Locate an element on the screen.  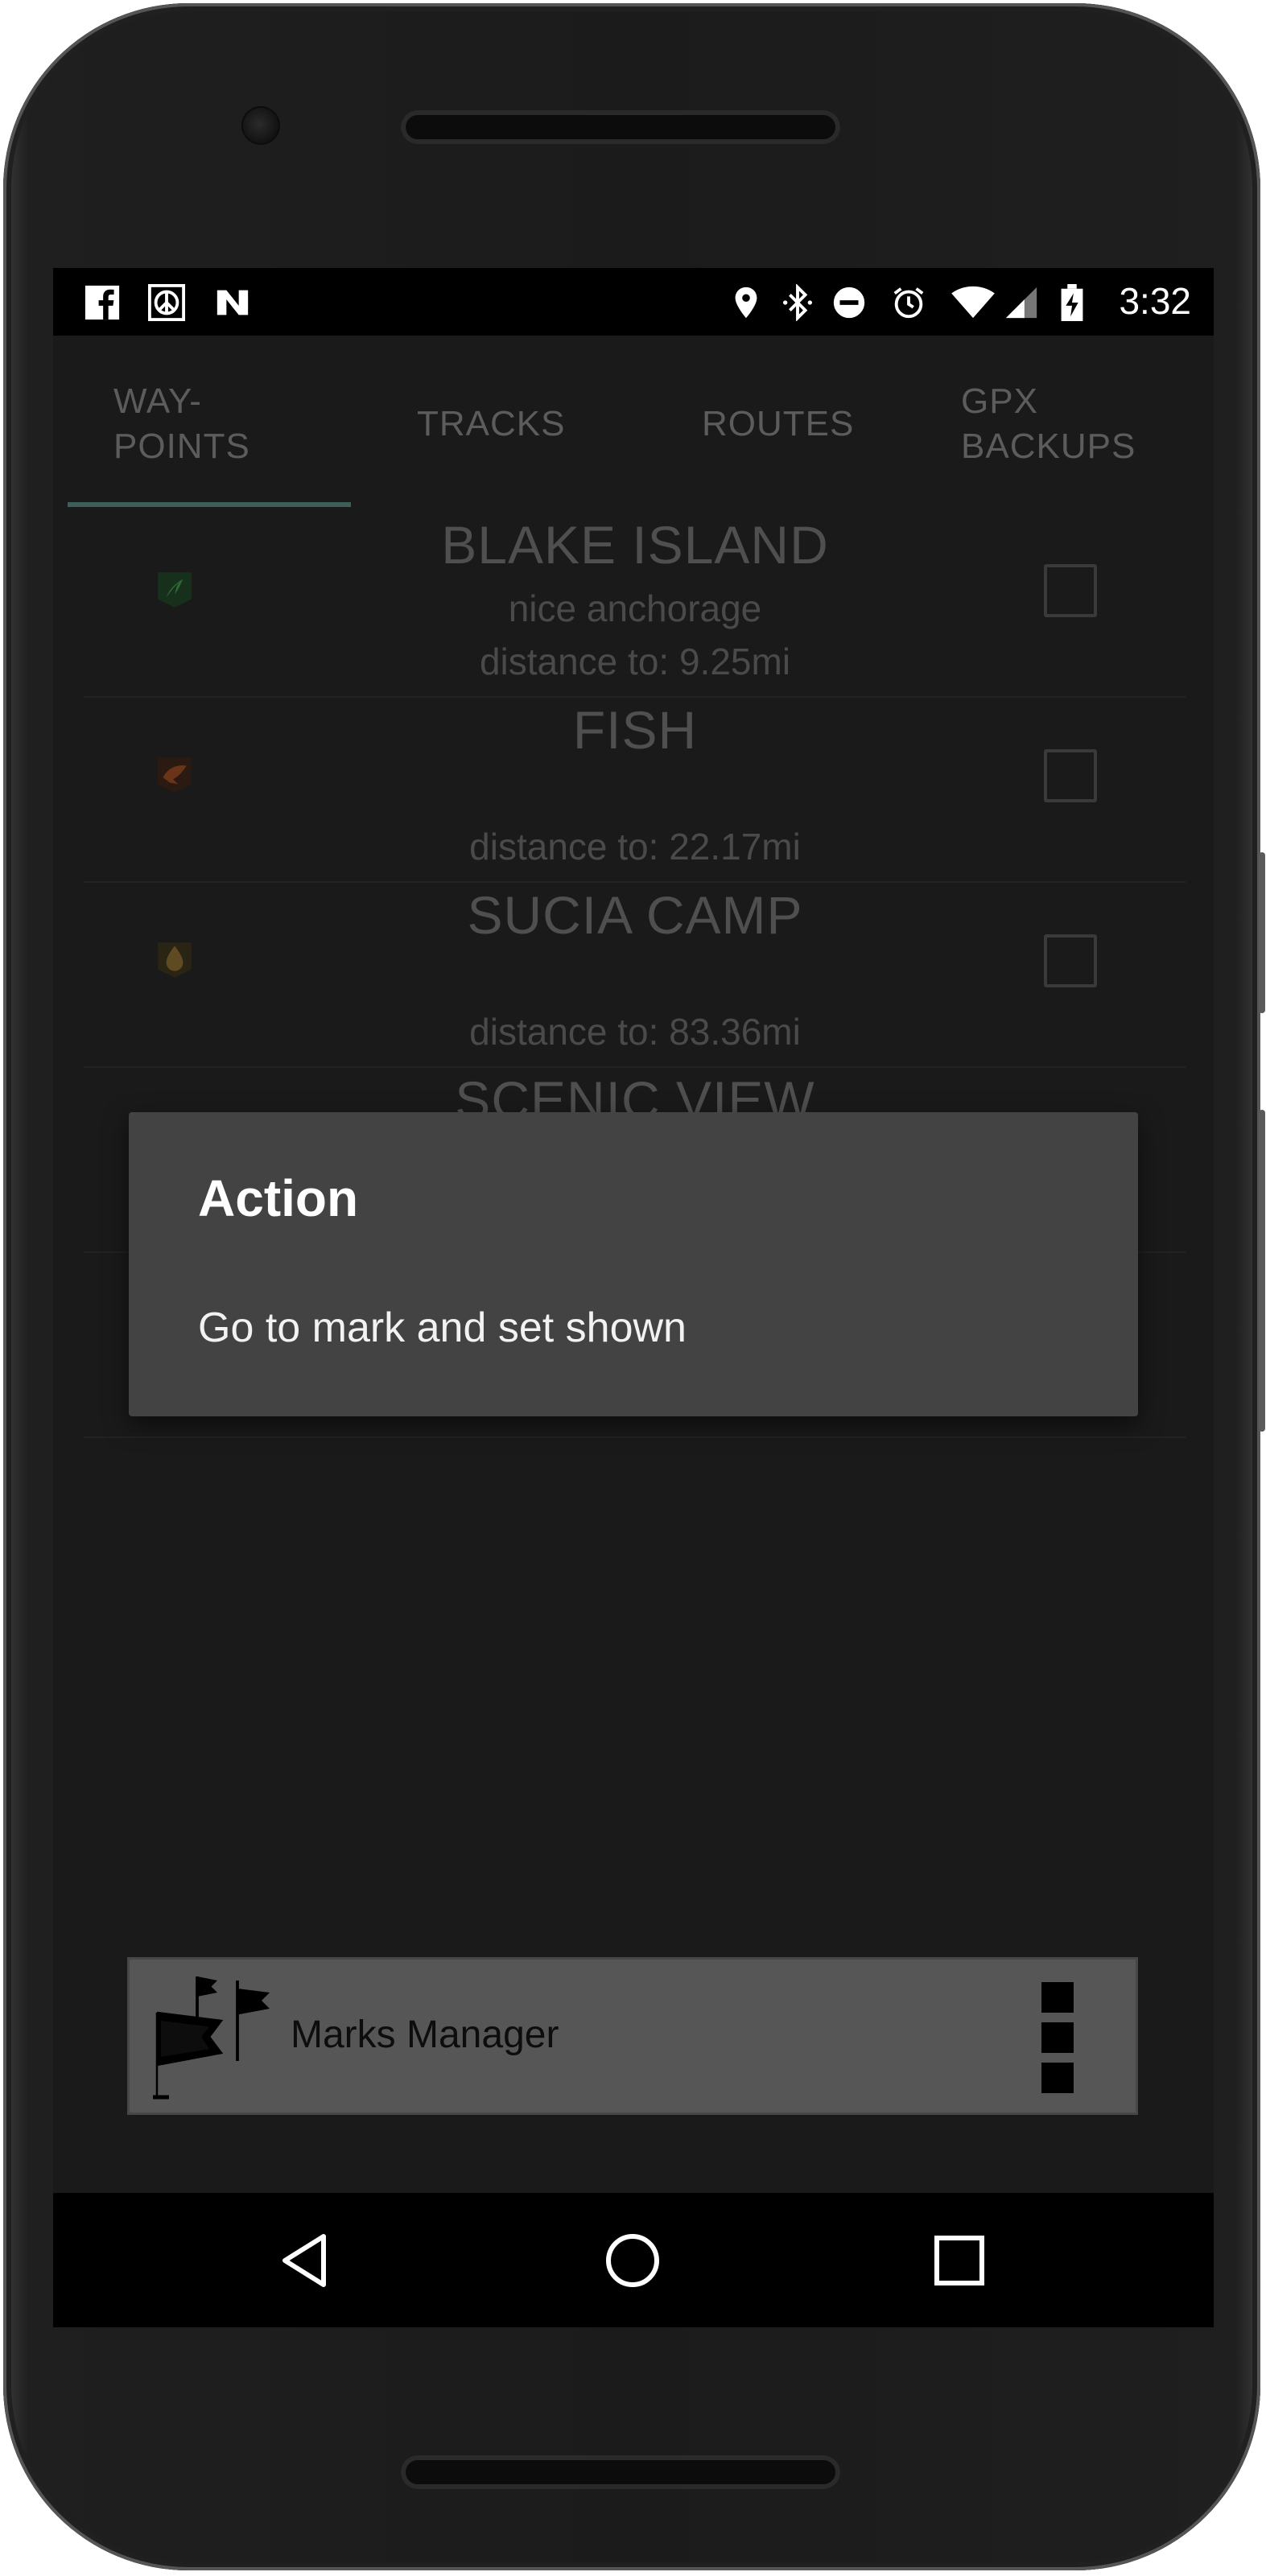
waypoint-distance: distance to: 9.25mi is located at coordinates (635, 661).